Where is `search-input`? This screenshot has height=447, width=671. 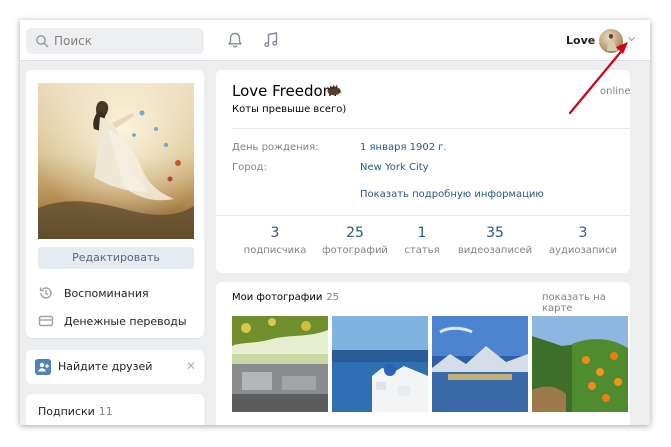 search-input is located at coordinates (124, 41).